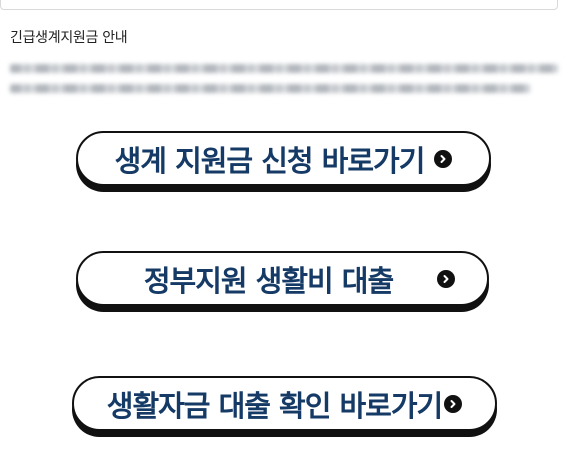 Image resolution: width=574 pixels, height=475 pixels. I want to click on living-fund-loan-check-button: 생활자금 대출 확인 바로가기, so click(284, 403).